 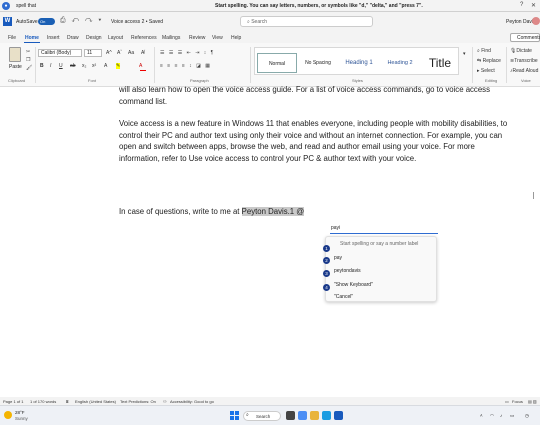 I want to click on paragraph-3-text: In case of questions, write to me at, so click(x=180, y=211).